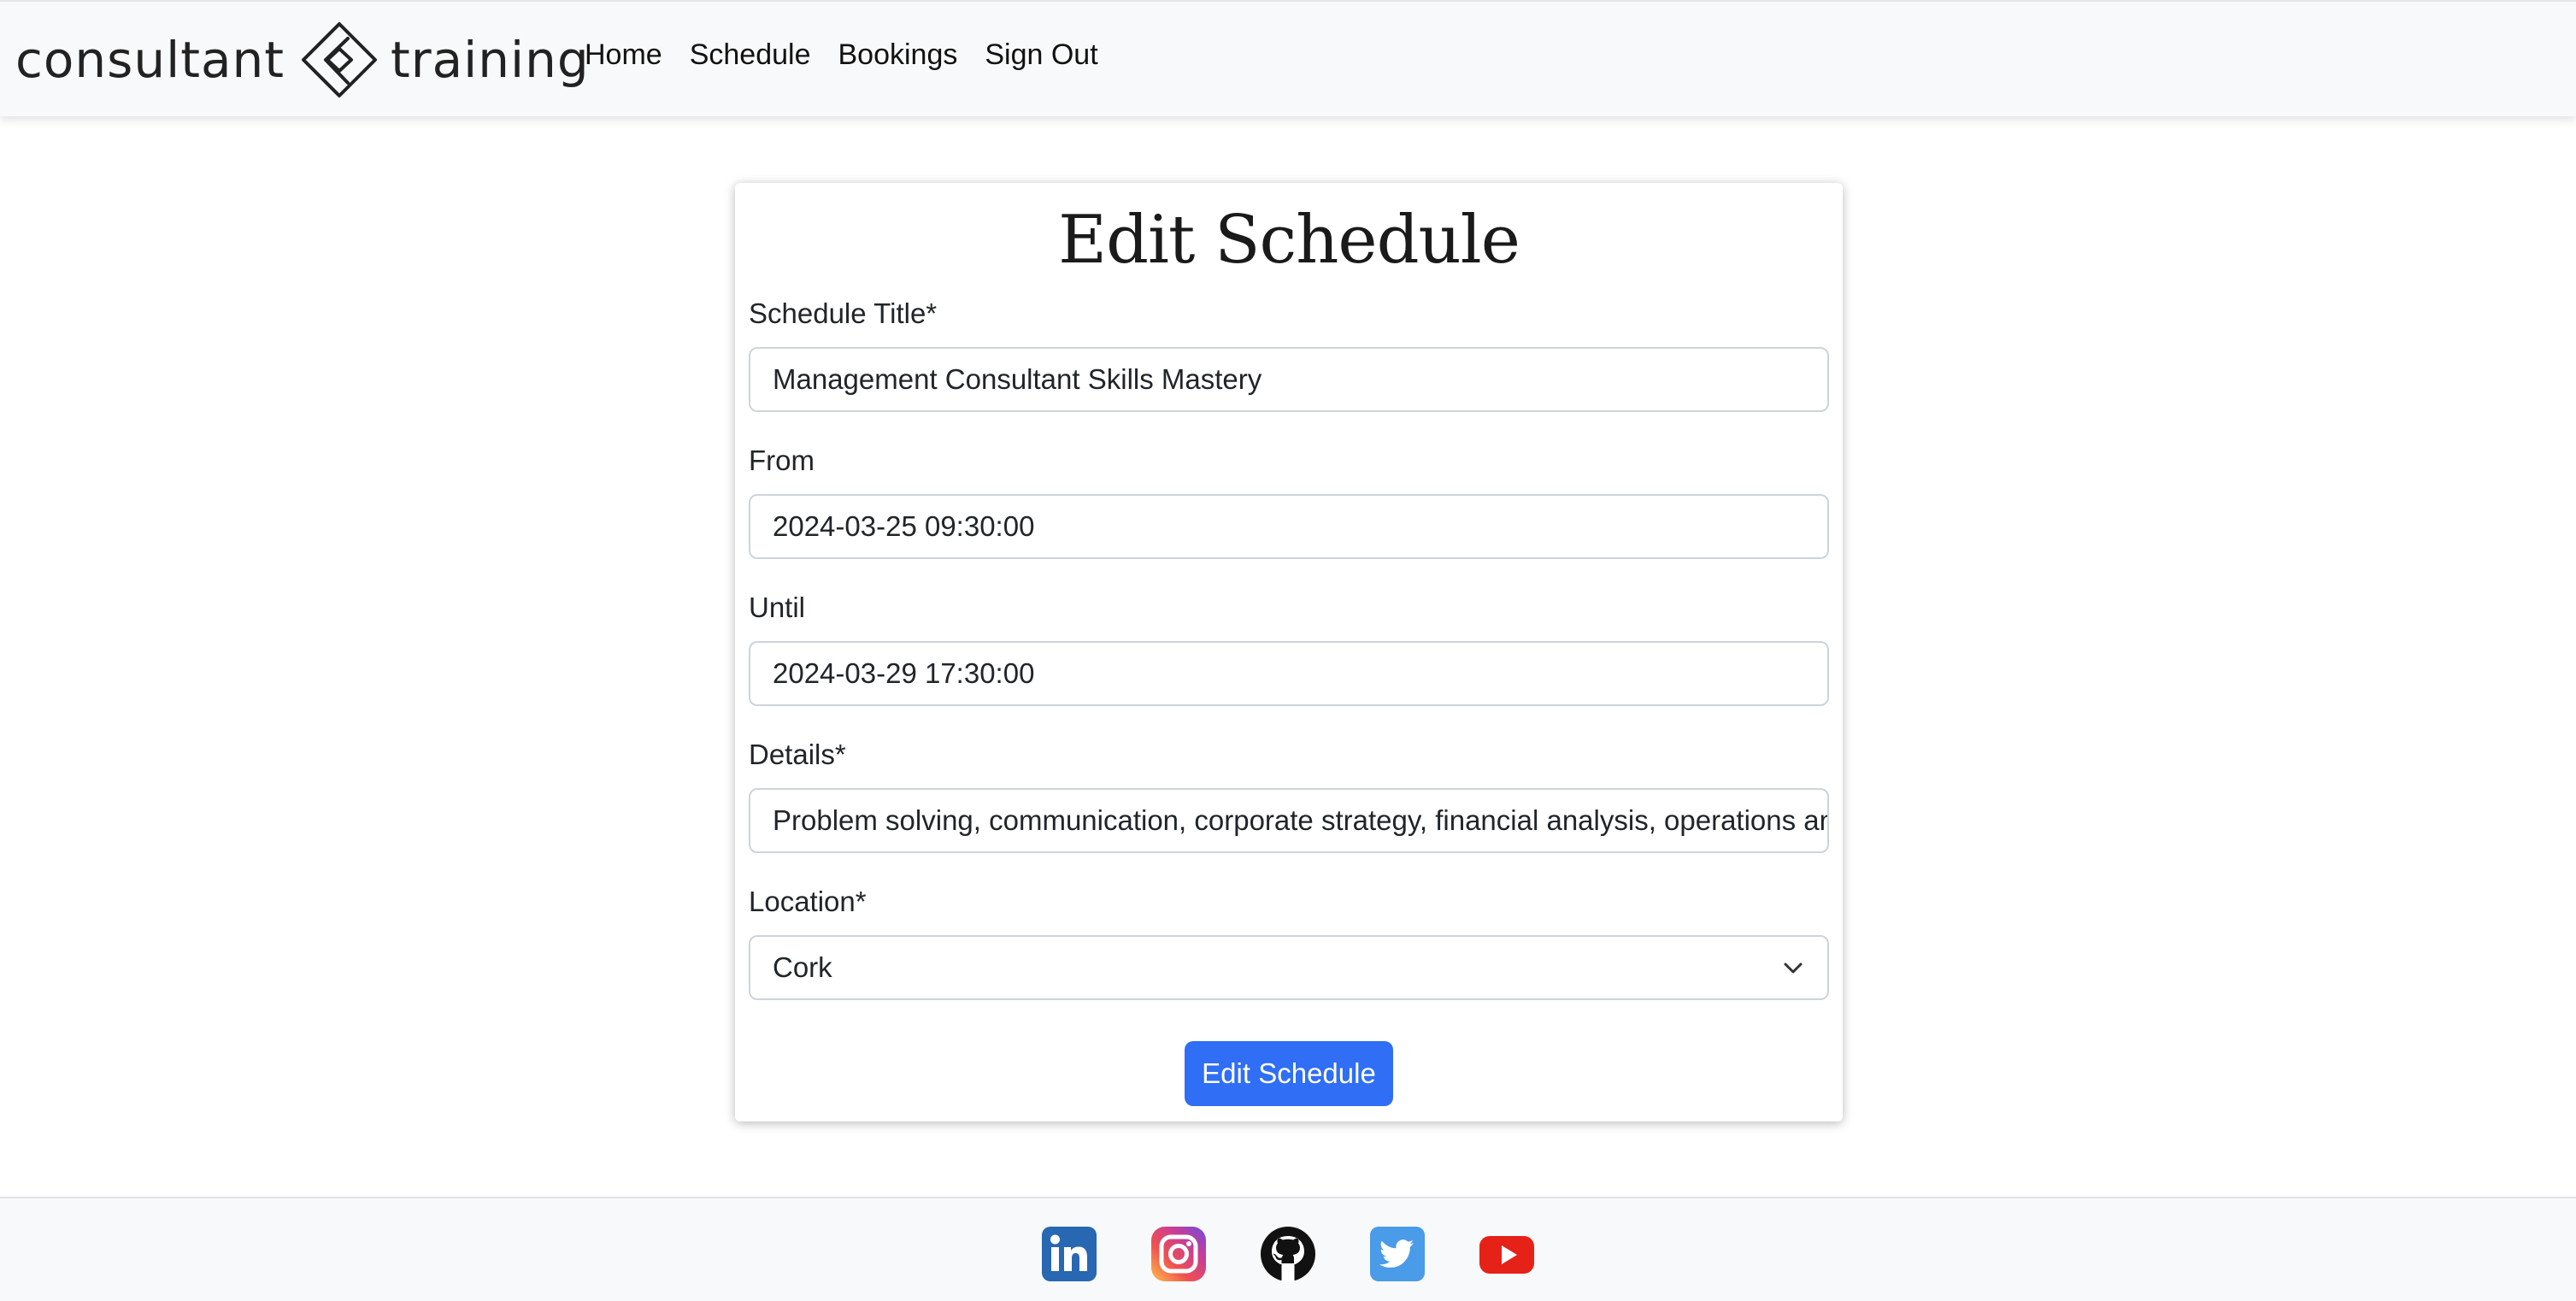 The image size is (2576, 1301). I want to click on instagram-link, so click(1178, 1254).